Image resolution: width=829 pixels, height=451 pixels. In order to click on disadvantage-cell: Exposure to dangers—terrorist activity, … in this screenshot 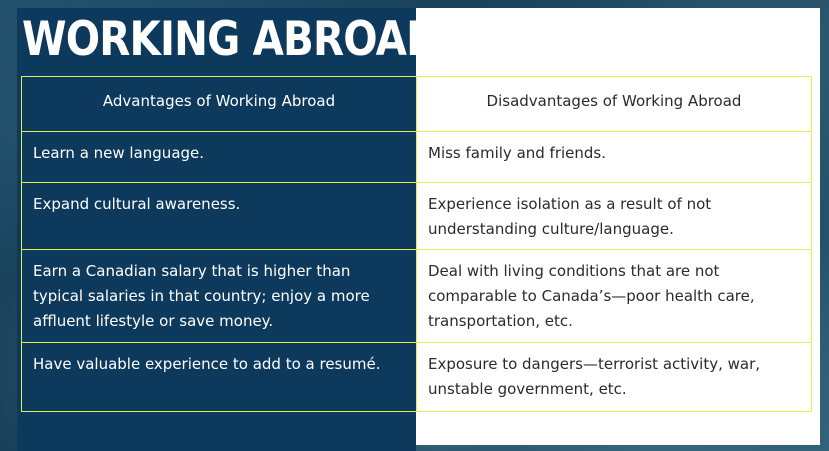, I will do `click(614, 377)`.